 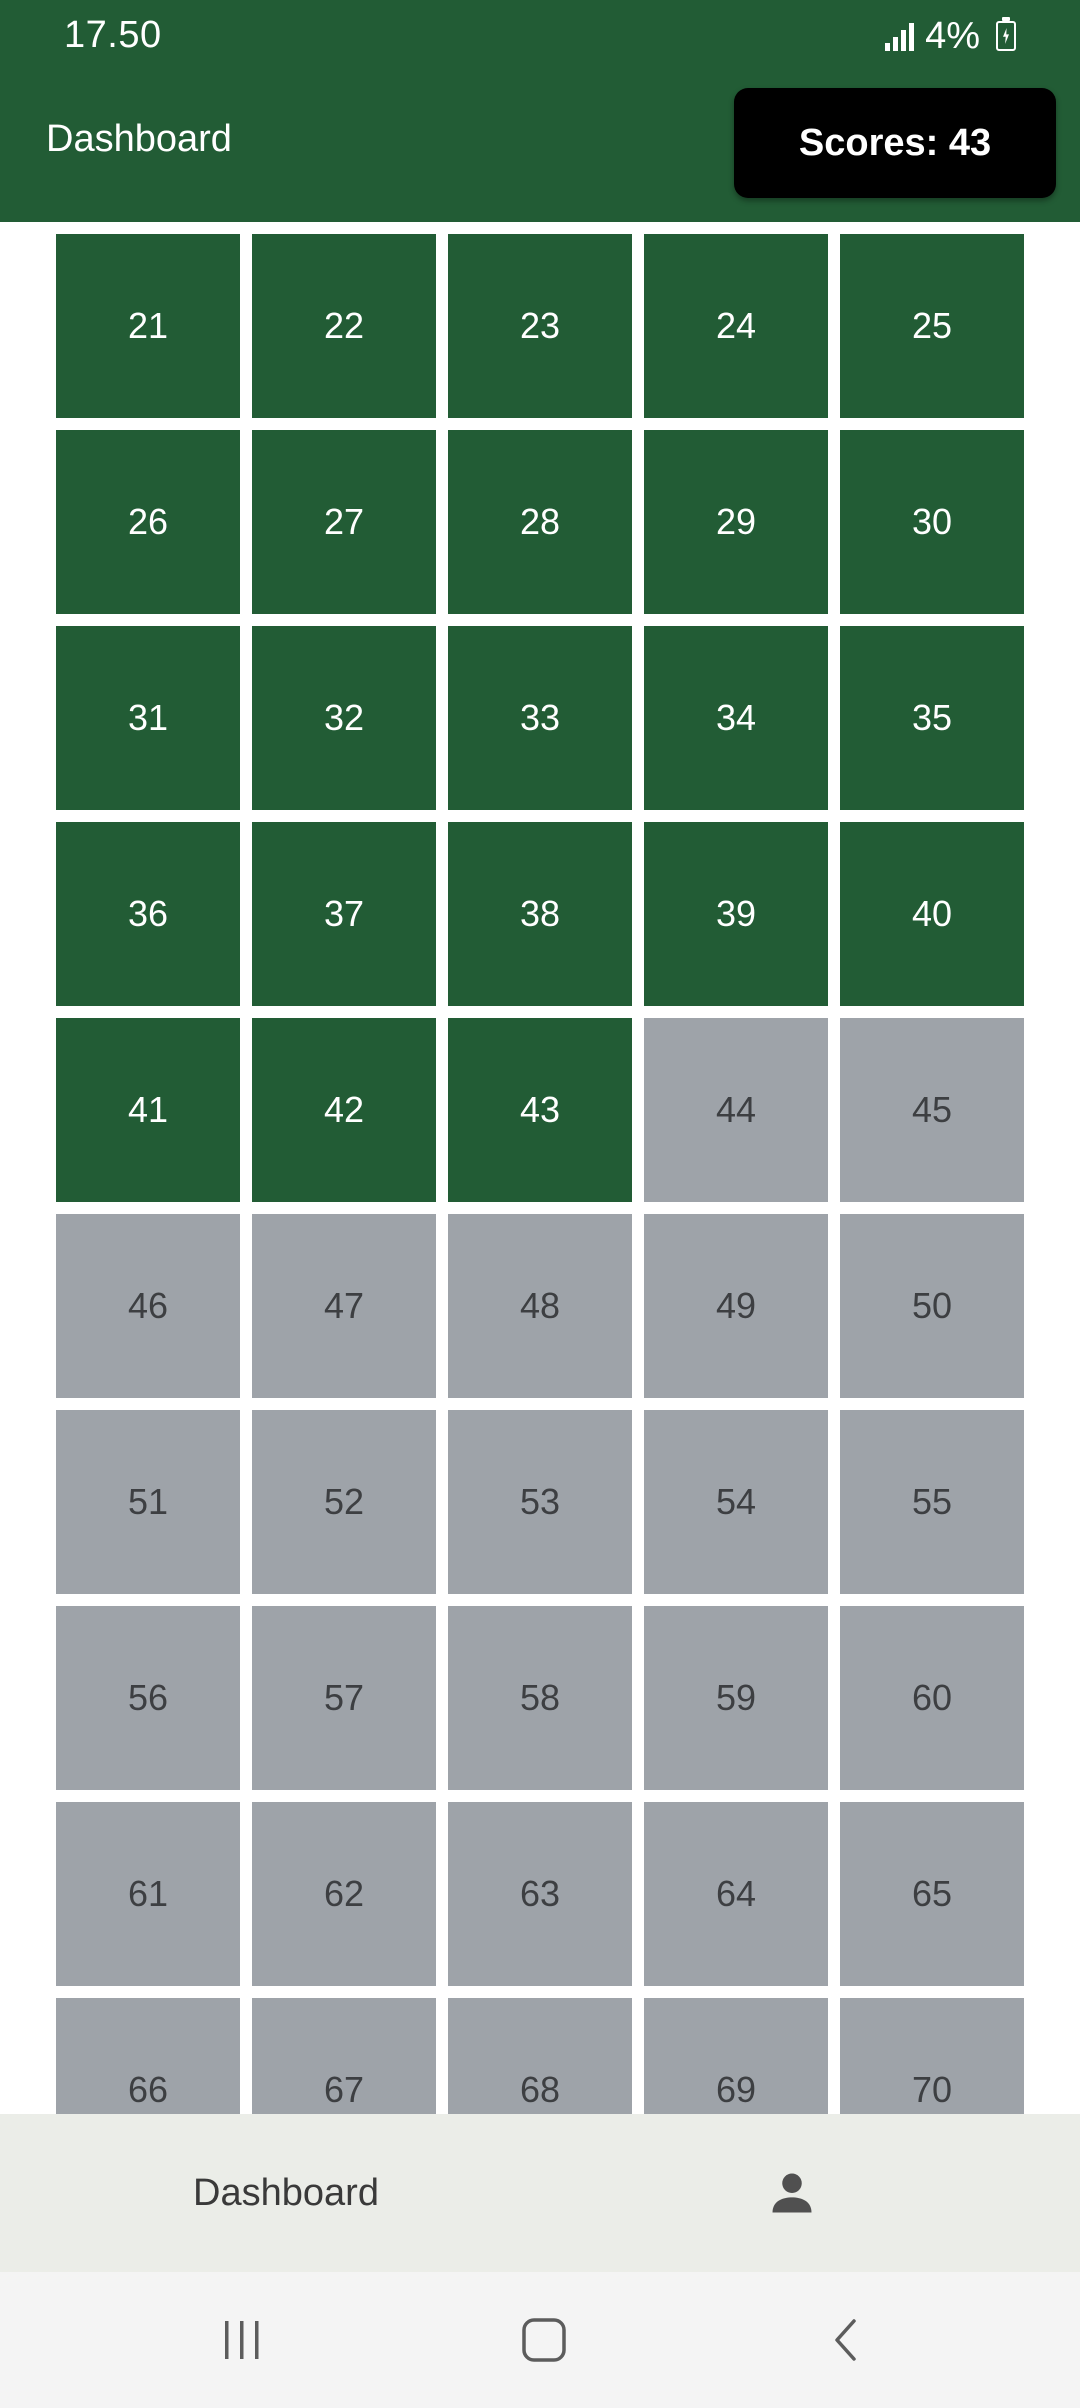 I want to click on level-cell: 31, so click(x=148, y=718).